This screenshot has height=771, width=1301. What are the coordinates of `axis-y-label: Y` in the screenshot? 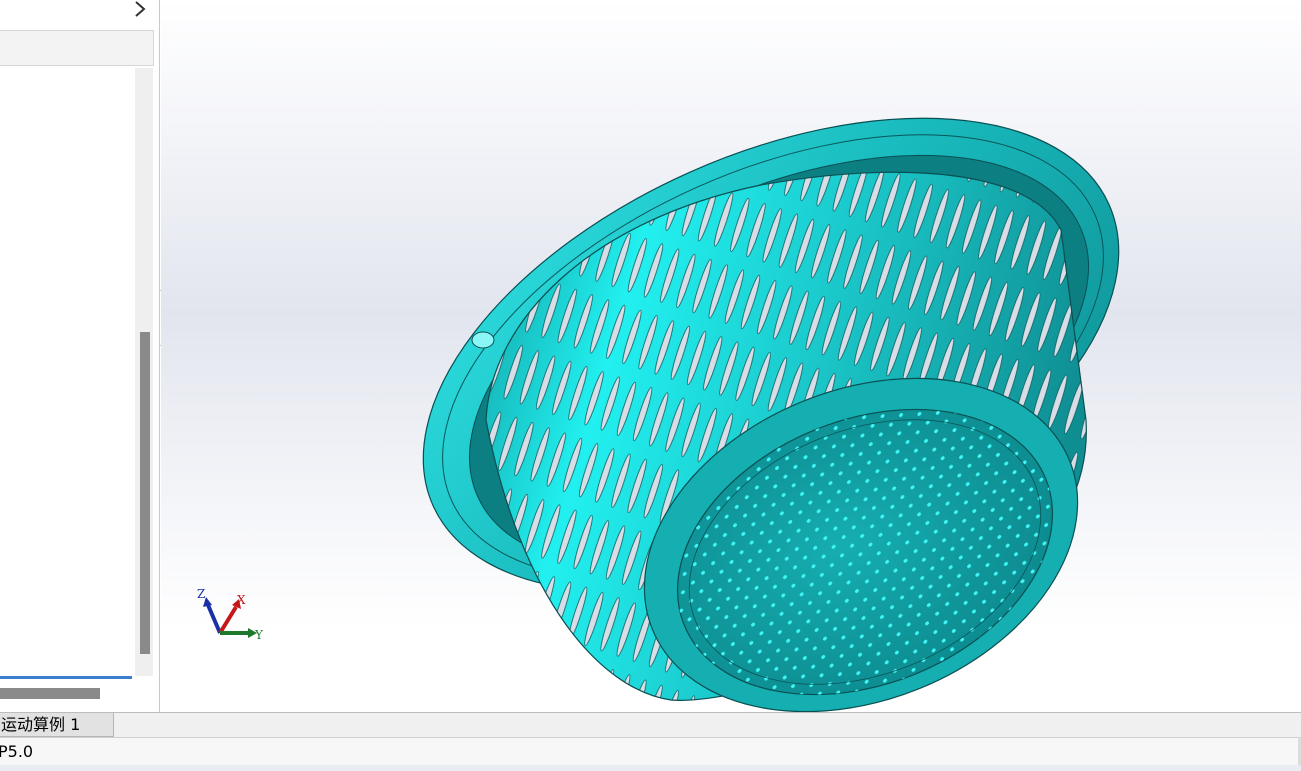 It's located at (259, 635).